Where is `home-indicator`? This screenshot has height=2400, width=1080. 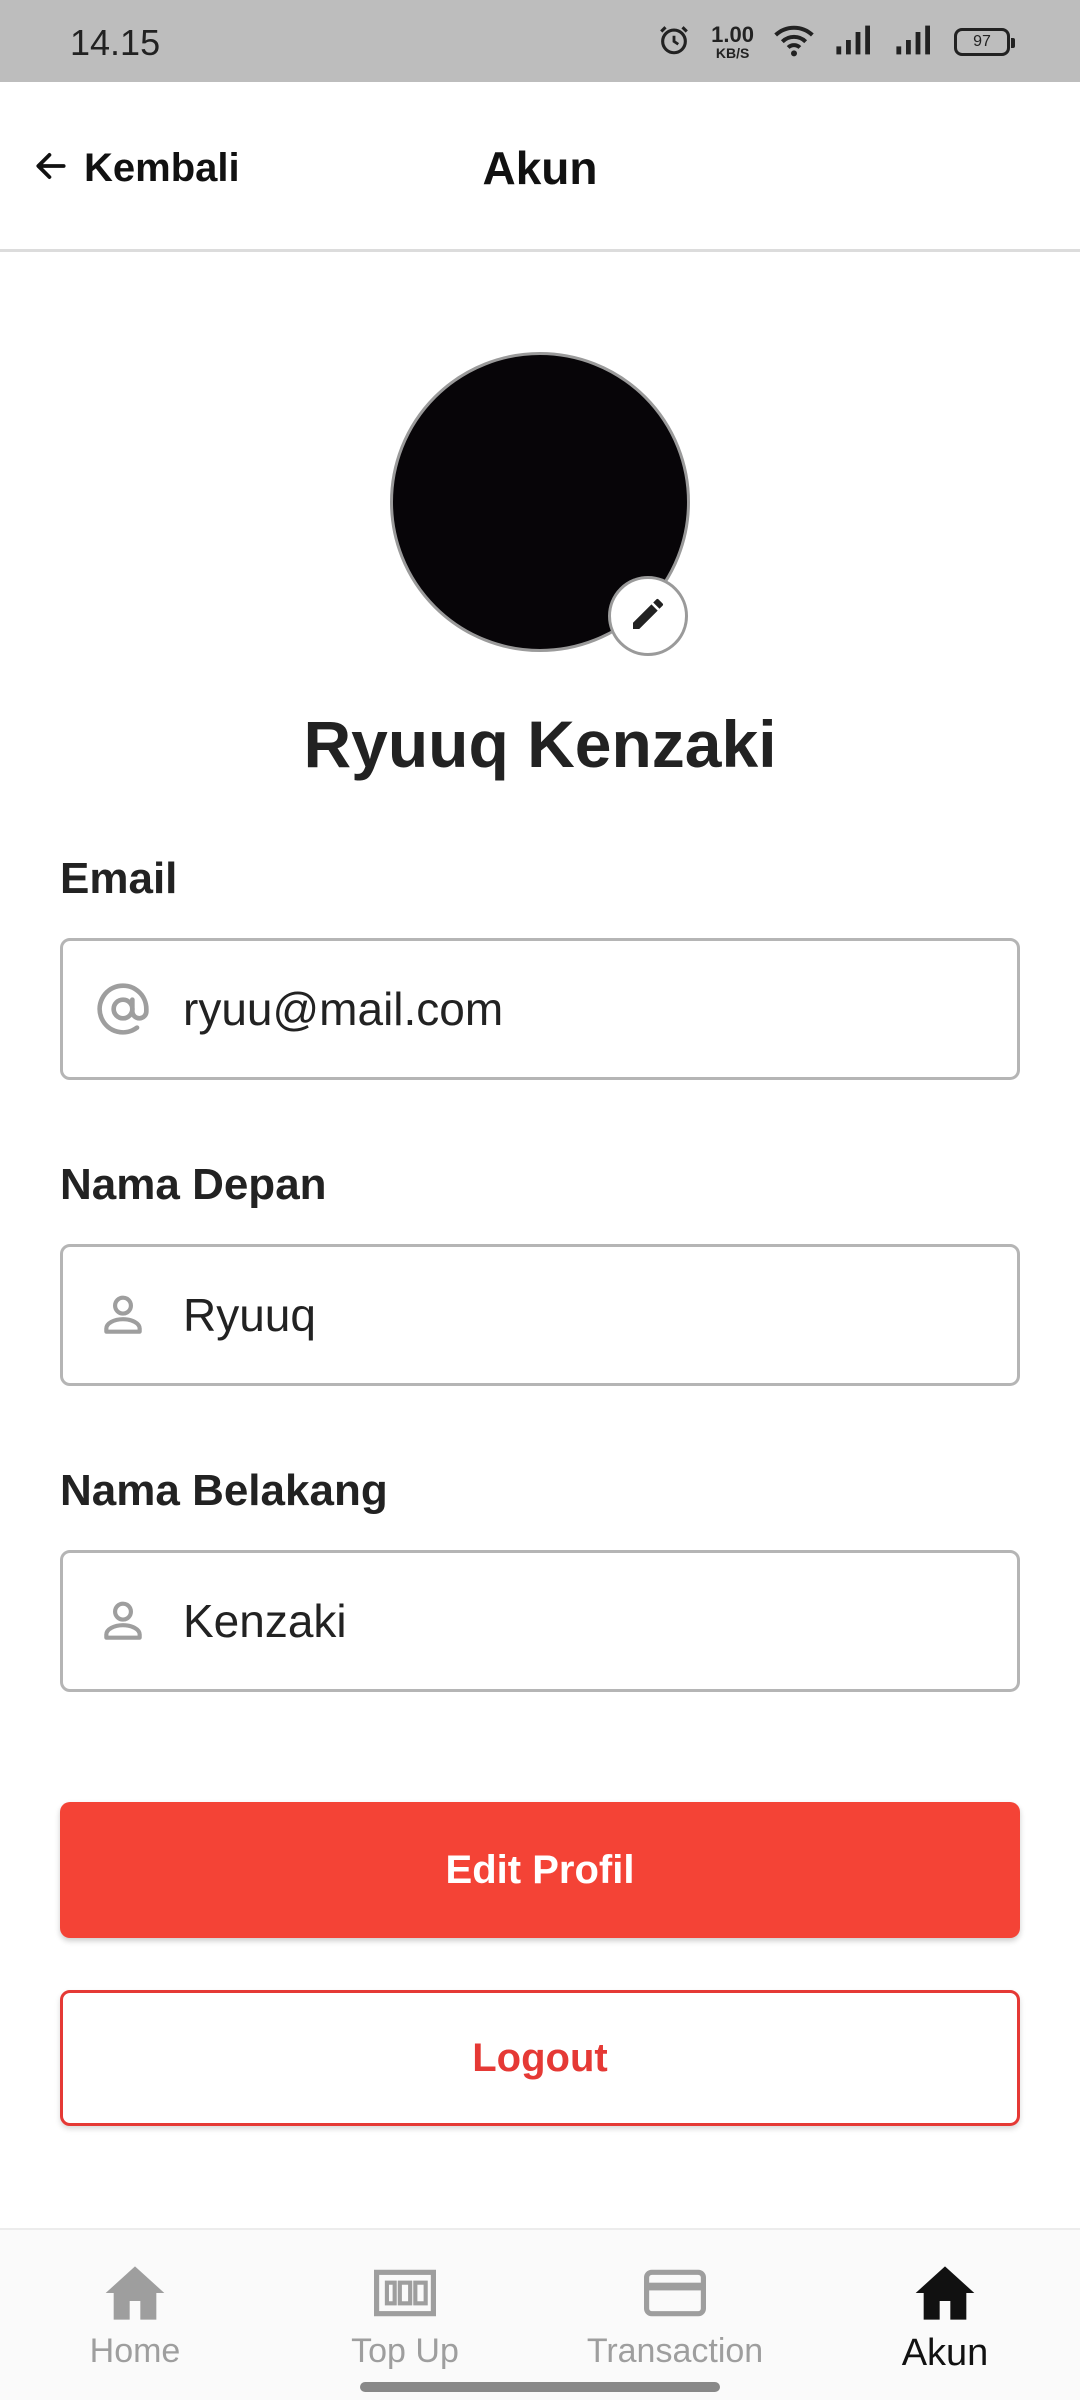
home-indicator is located at coordinates (540, 2387).